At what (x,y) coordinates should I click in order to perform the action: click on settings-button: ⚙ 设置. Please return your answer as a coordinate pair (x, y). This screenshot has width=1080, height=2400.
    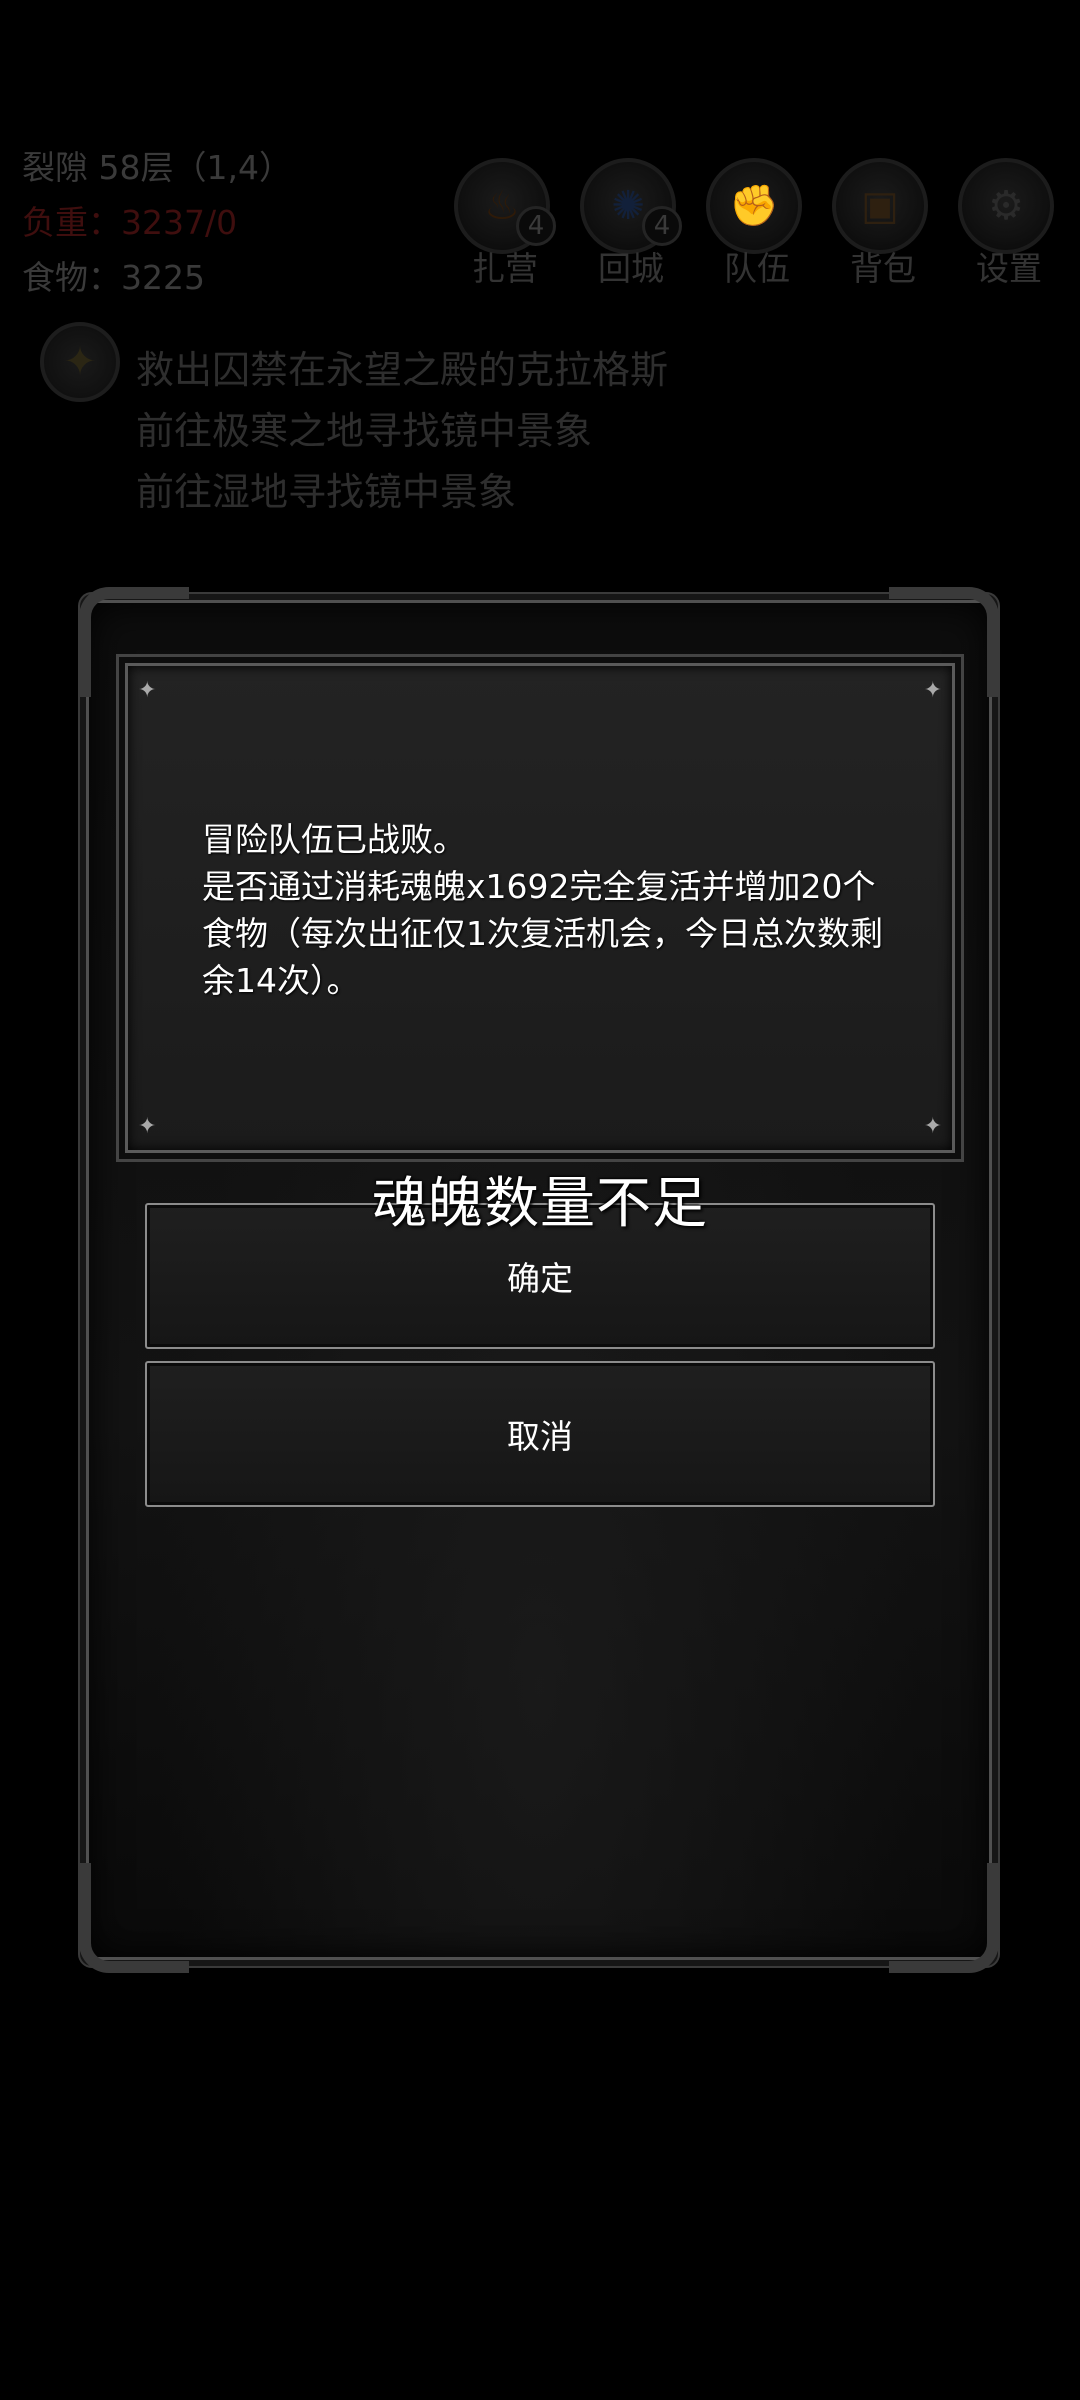
    Looking at the image, I should click on (1009, 223).